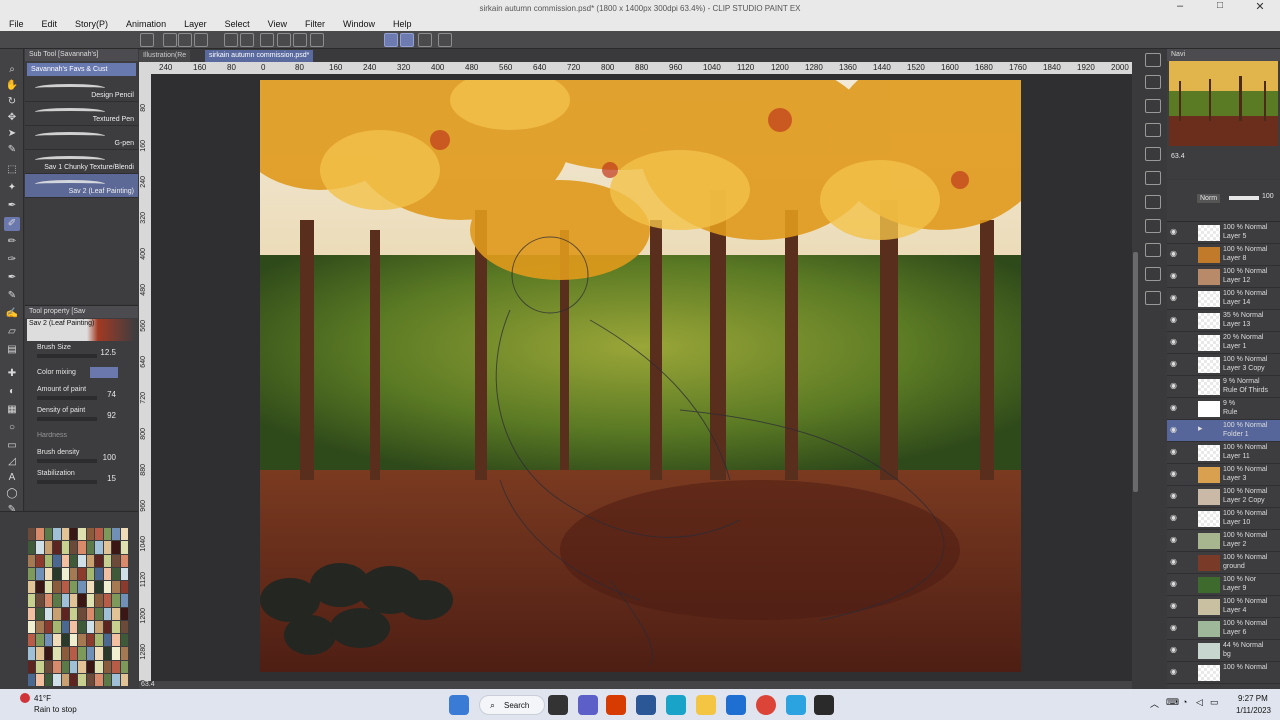  I want to click on airbrush-tool-icon: ✑, so click(12, 260).